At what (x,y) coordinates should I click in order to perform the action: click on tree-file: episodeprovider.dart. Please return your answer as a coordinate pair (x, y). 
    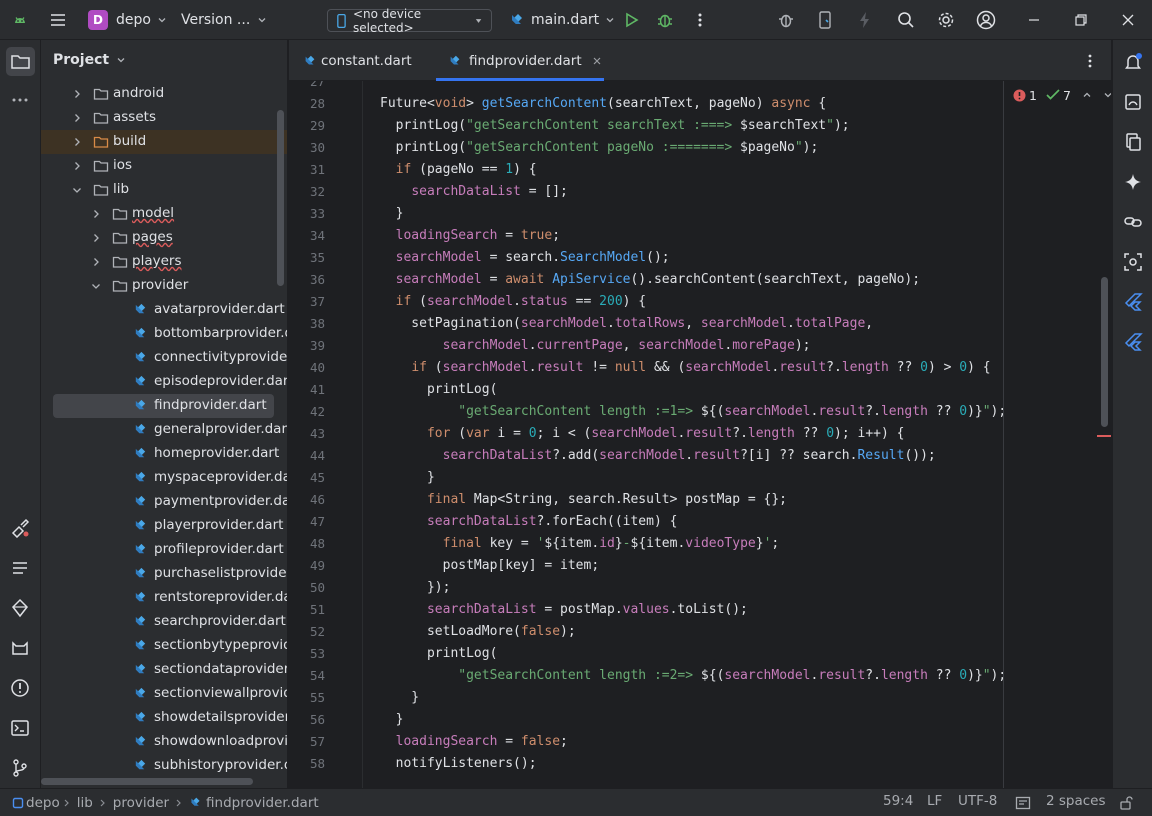
    Looking at the image, I should click on (164, 382).